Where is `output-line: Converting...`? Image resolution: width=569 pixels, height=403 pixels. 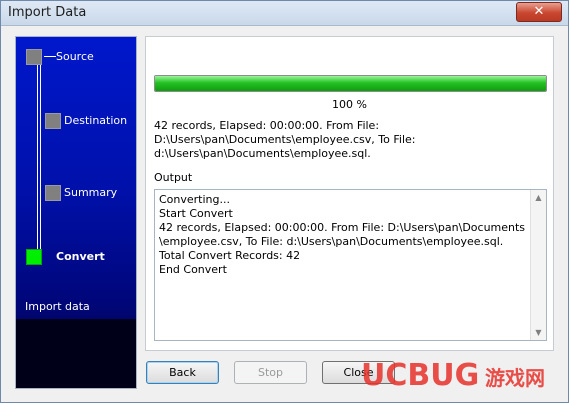 output-line: Converting... is located at coordinates (194, 199).